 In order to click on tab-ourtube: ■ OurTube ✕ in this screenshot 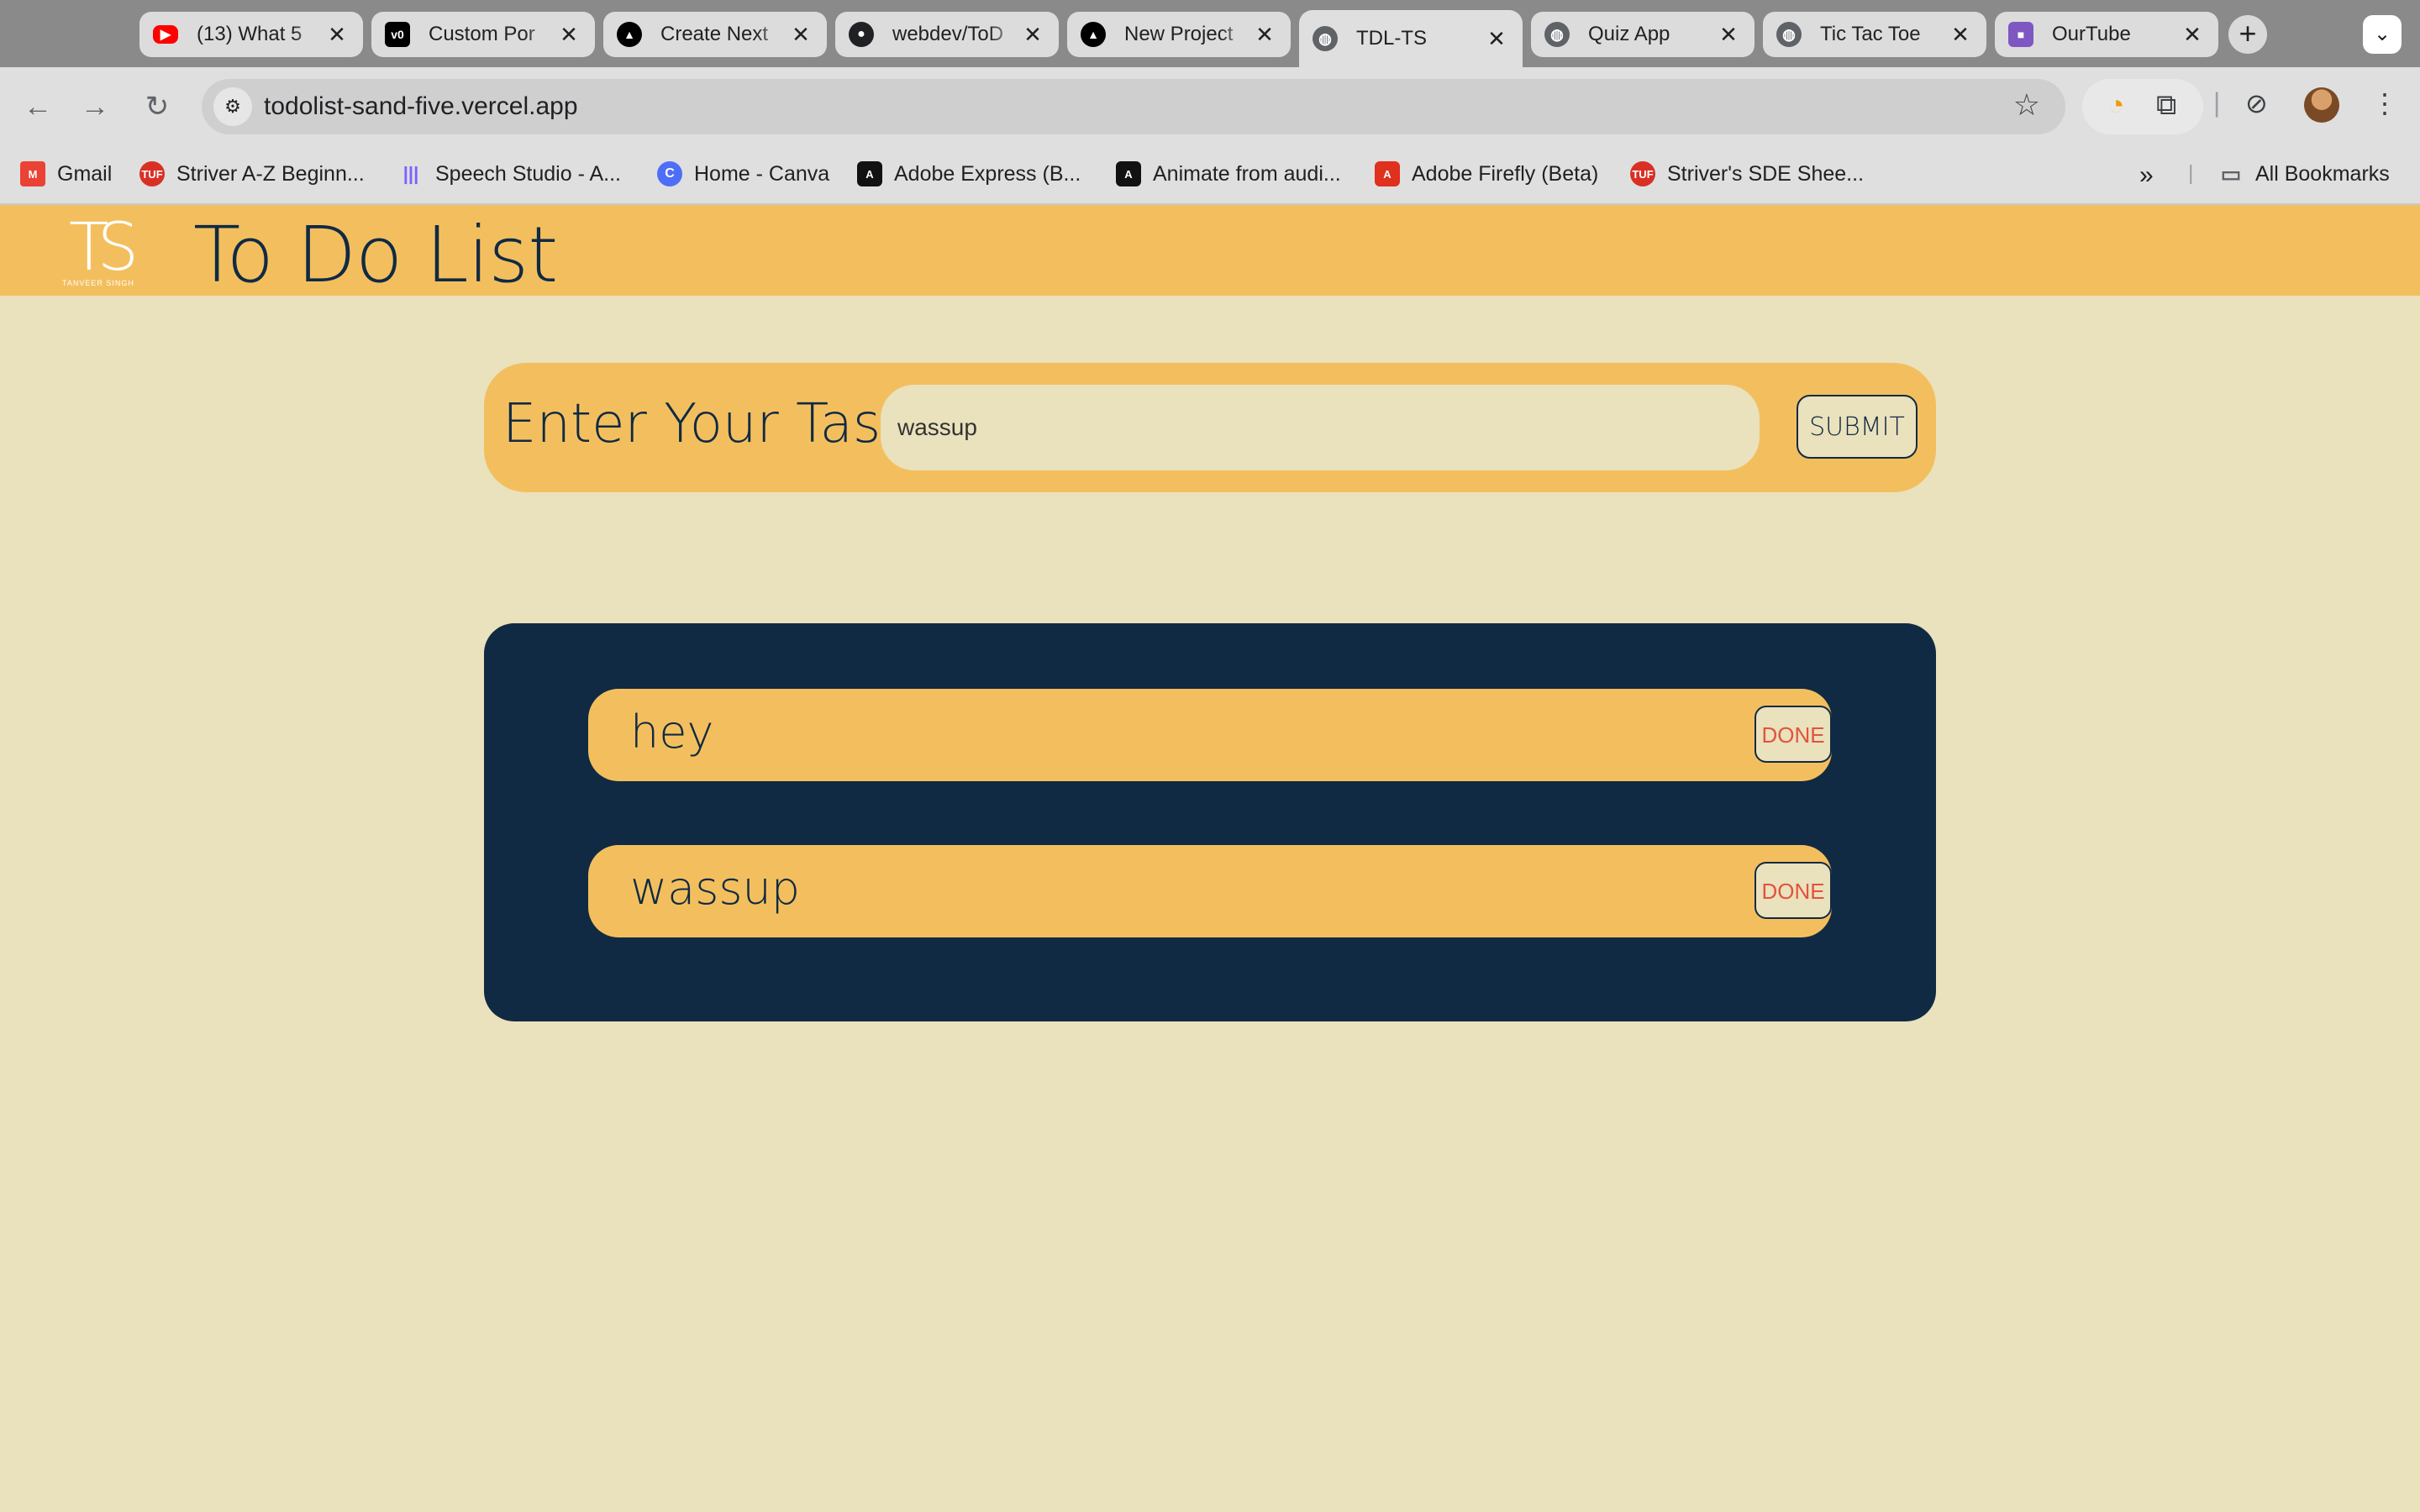, I will do `click(2106, 34)`.